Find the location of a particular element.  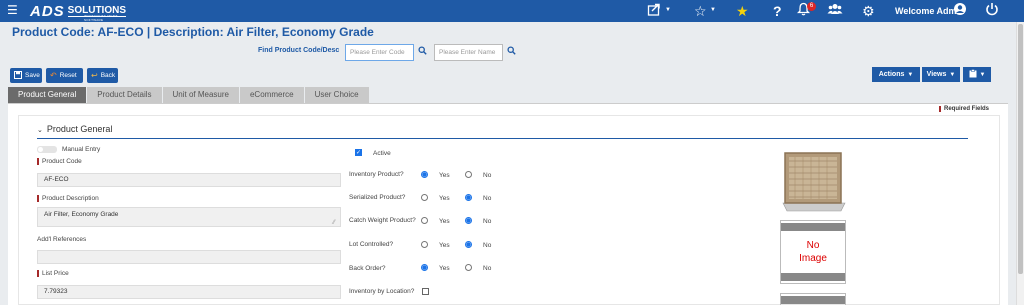

lot-controlled-no-radio is located at coordinates (468, 244).